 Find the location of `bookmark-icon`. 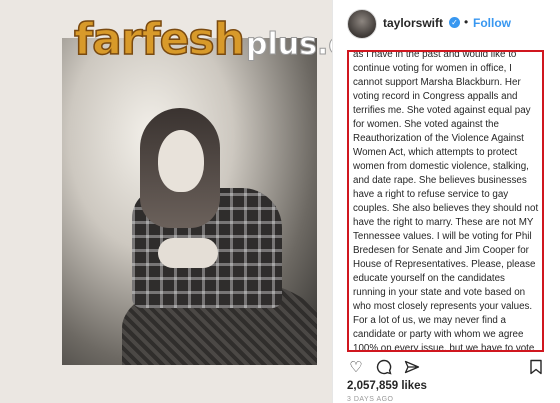

bookmark-icon is located at coordinates (536, 368).